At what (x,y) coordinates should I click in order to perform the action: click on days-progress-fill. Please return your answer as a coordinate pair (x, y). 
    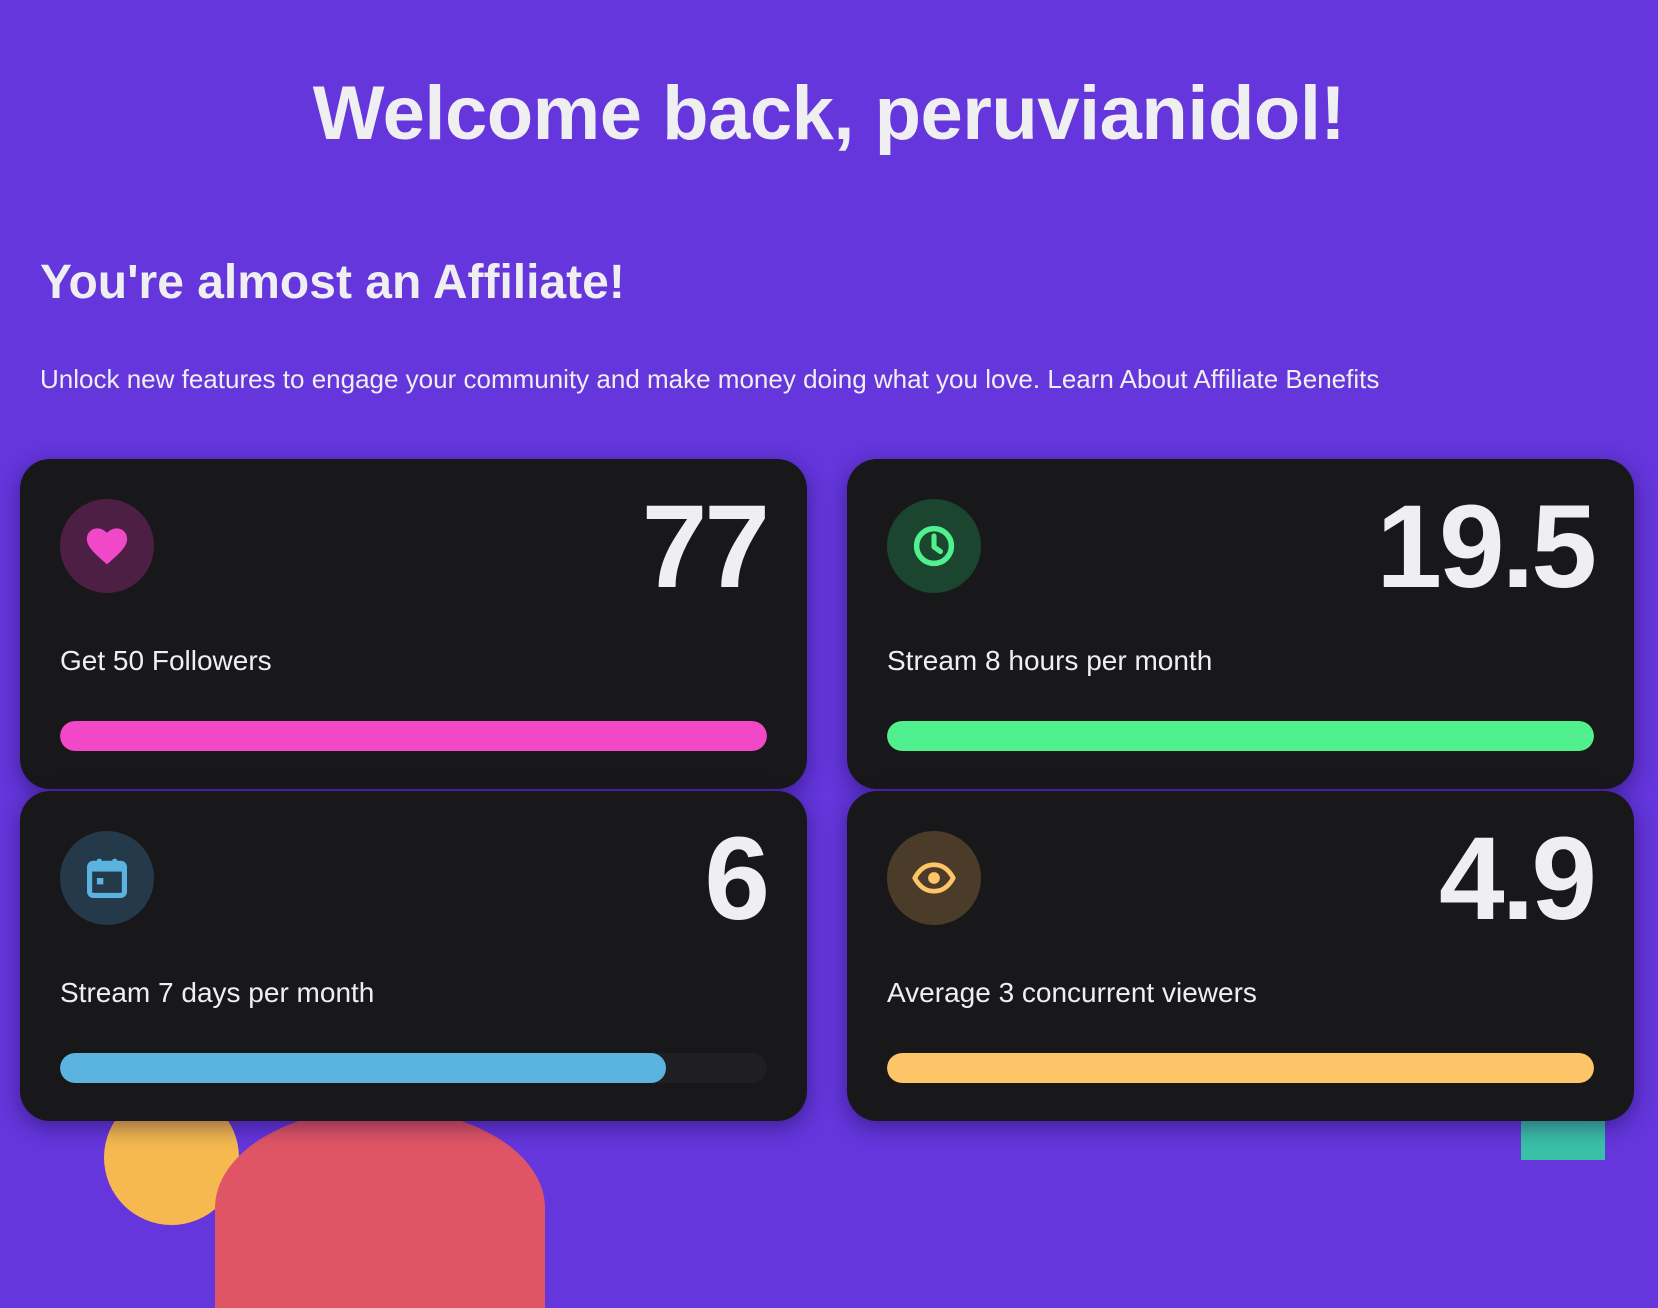
    Looking at the image, I should click on (363, 1068).